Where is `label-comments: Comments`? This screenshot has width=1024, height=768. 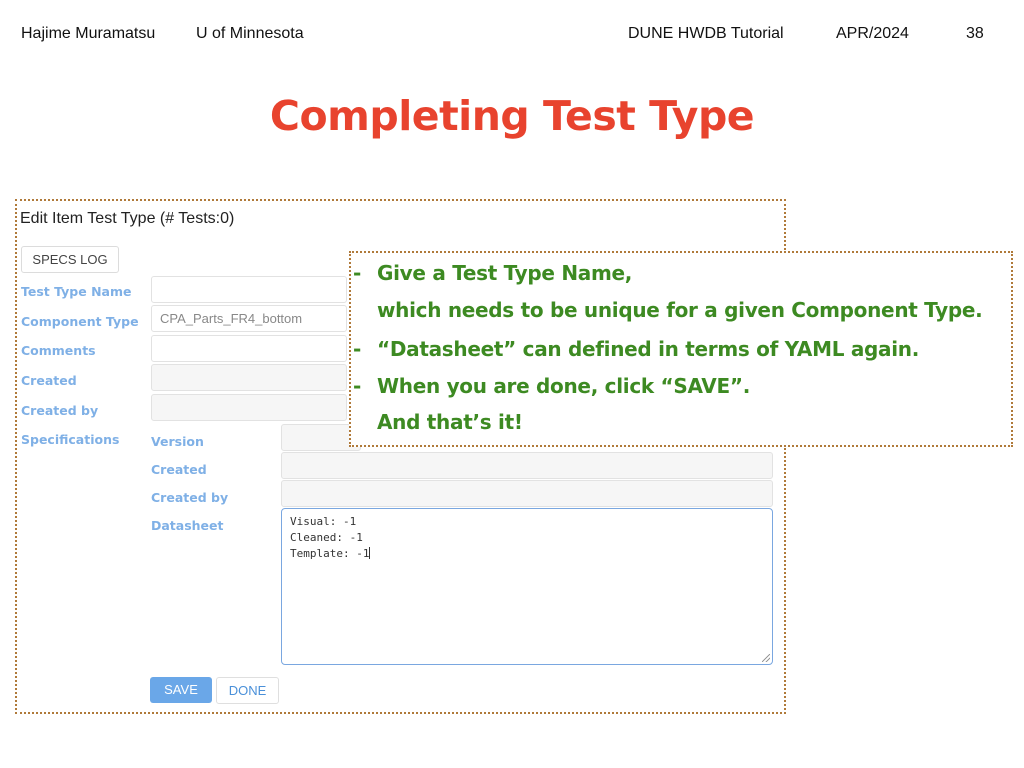
label-comments: Comments is located at coordinates (58, 350).